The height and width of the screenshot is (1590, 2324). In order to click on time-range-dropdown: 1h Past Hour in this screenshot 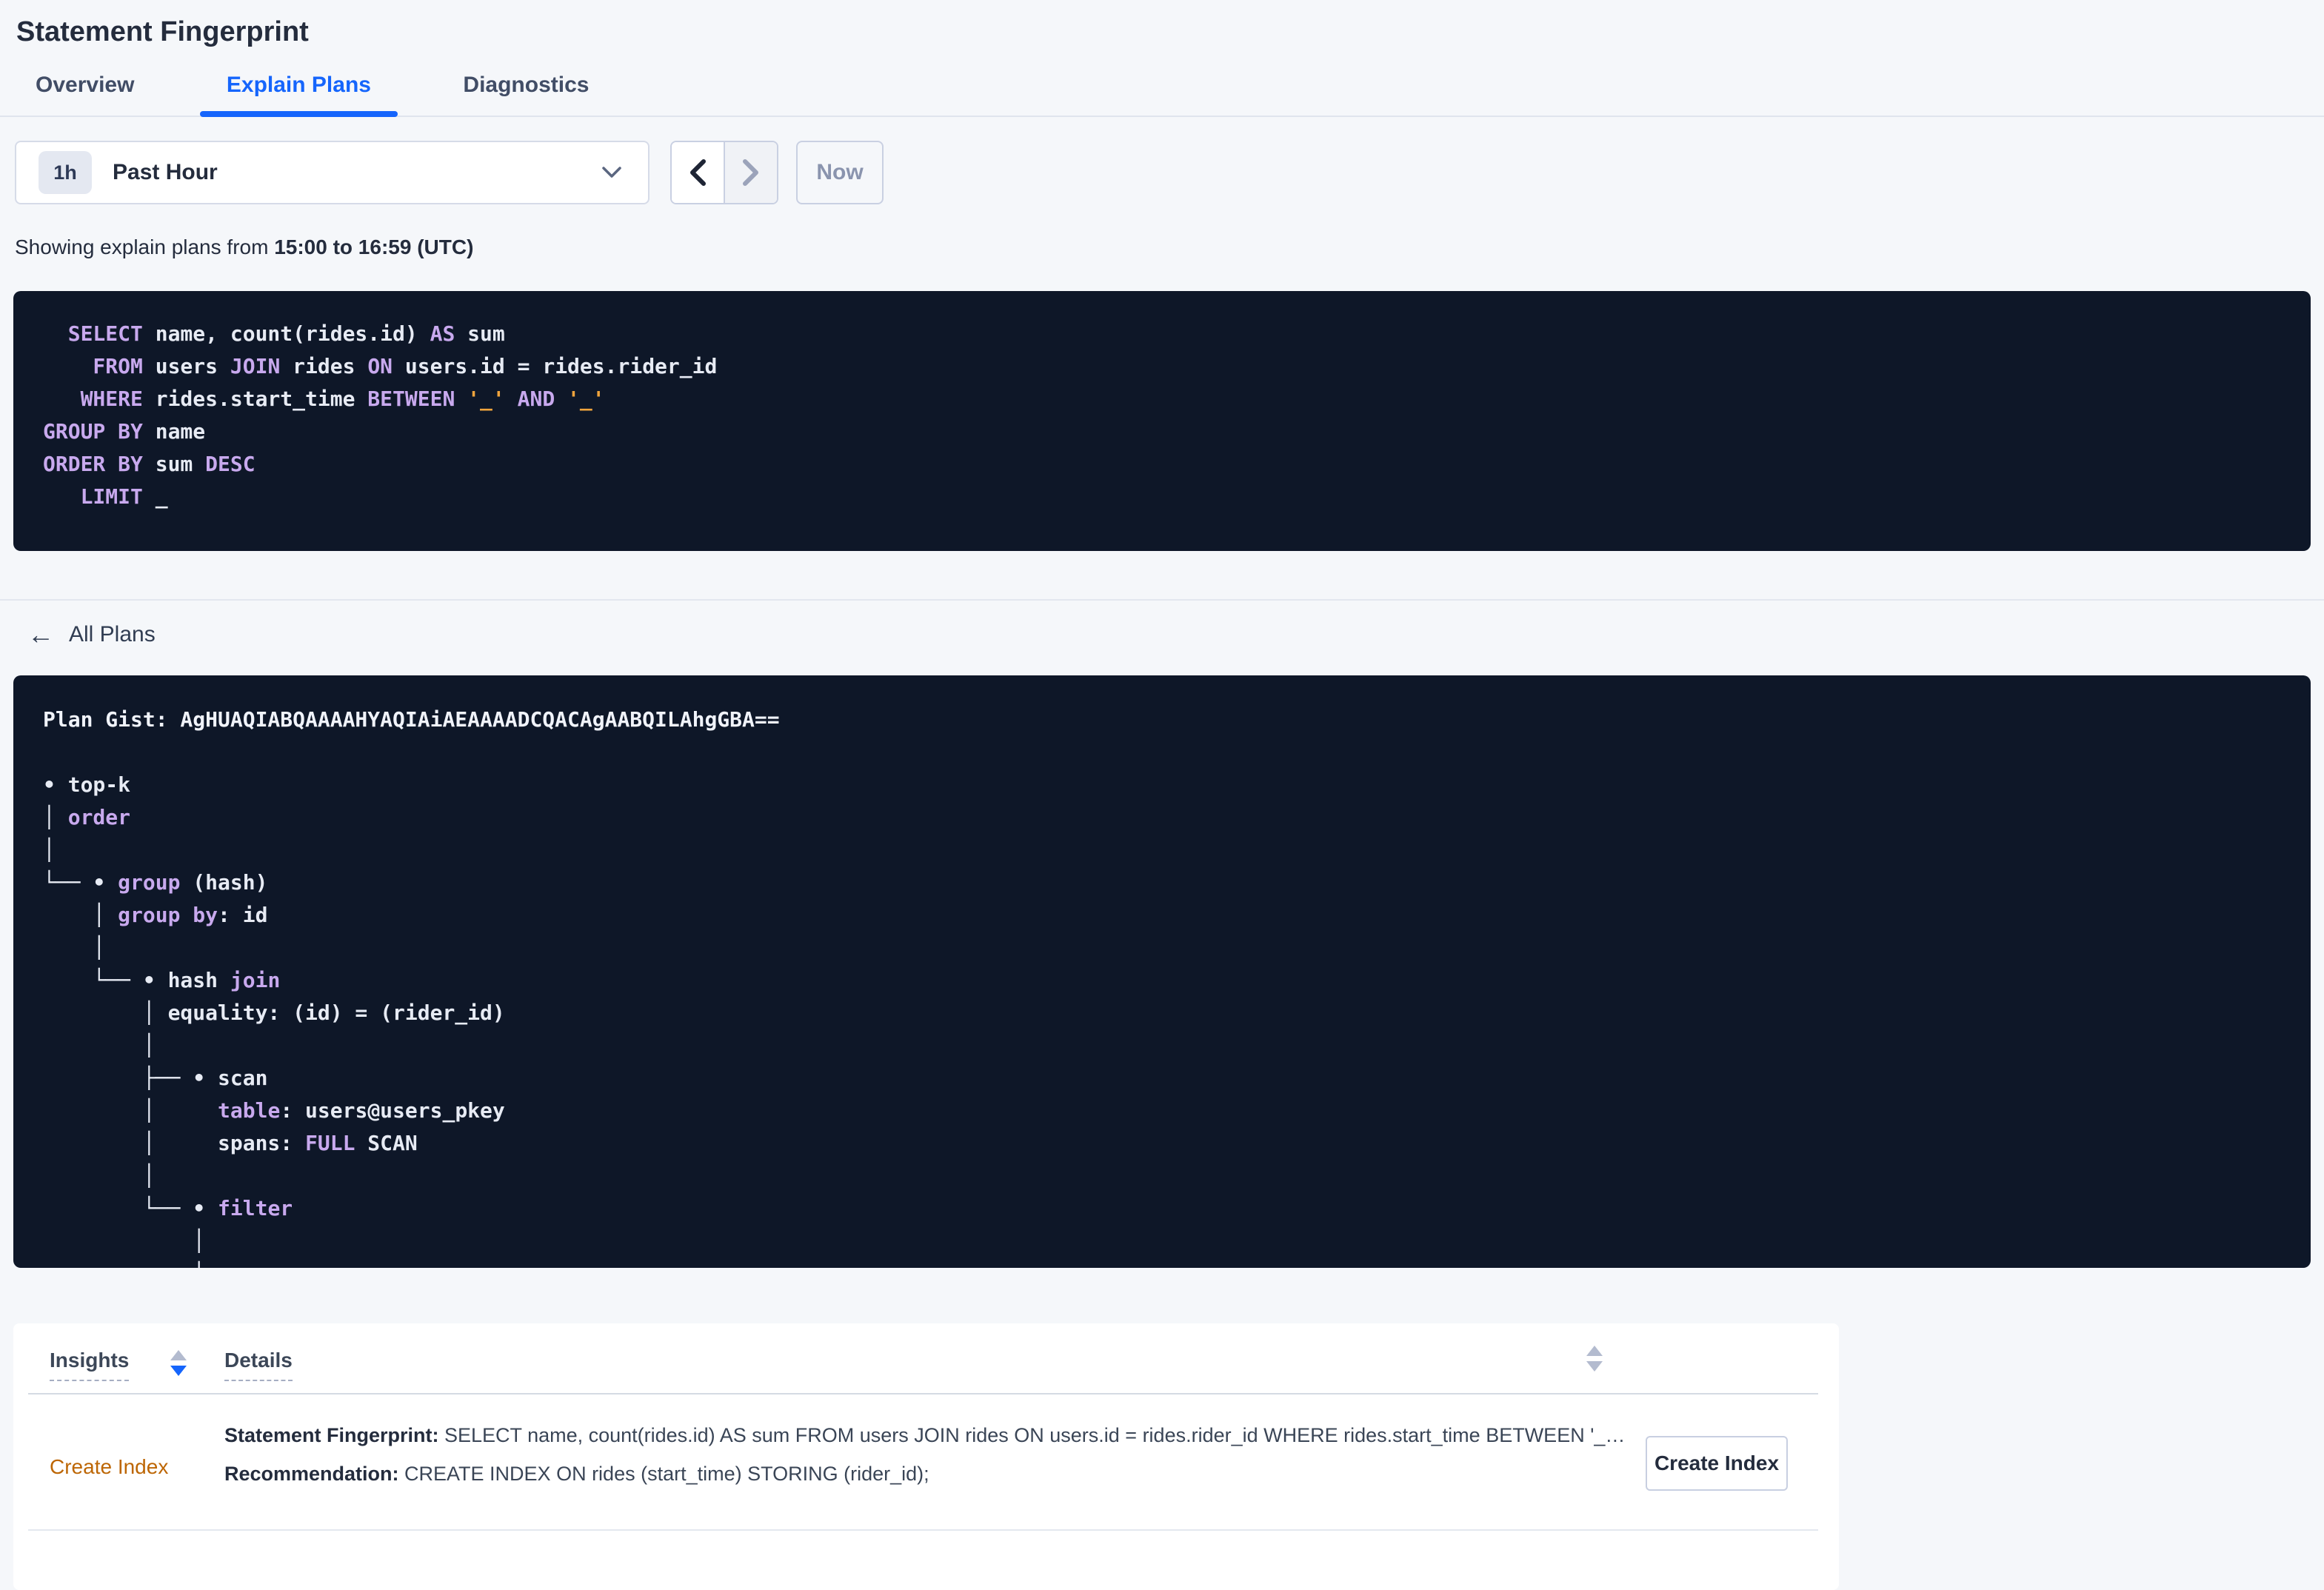, I will do `click(332, 172)`.